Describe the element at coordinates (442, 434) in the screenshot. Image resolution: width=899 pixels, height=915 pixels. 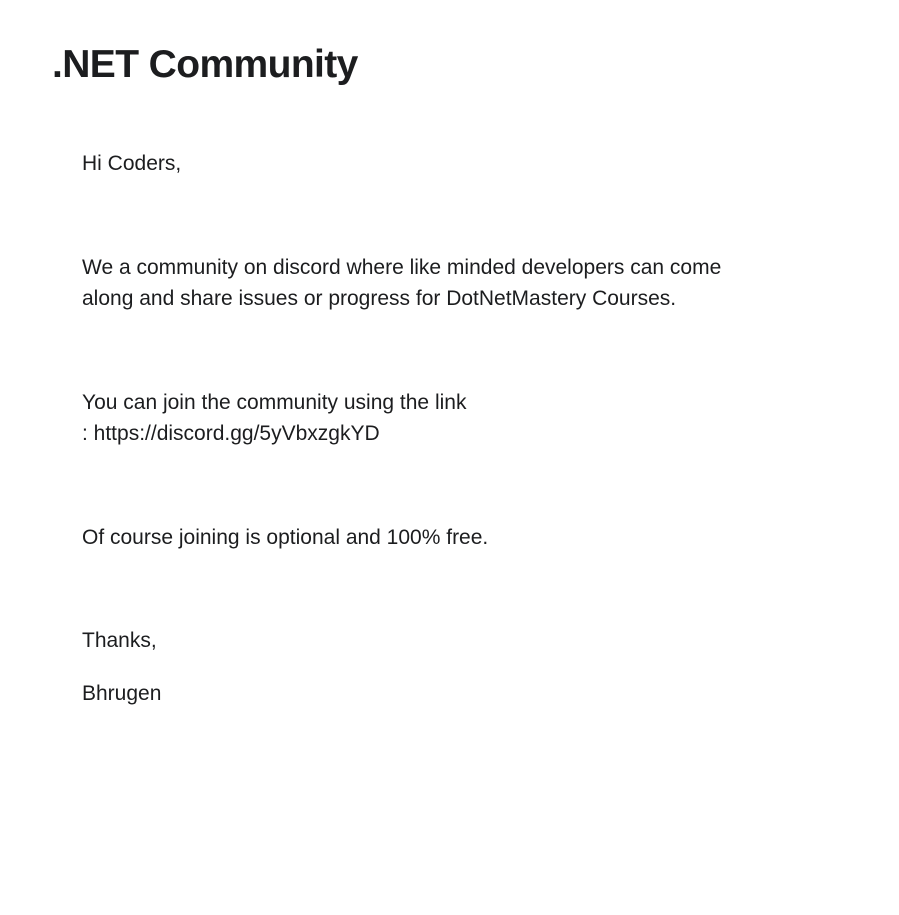
I see `discord-link-text: : https://discord.gg/5yVbxzgkYD` at that location.